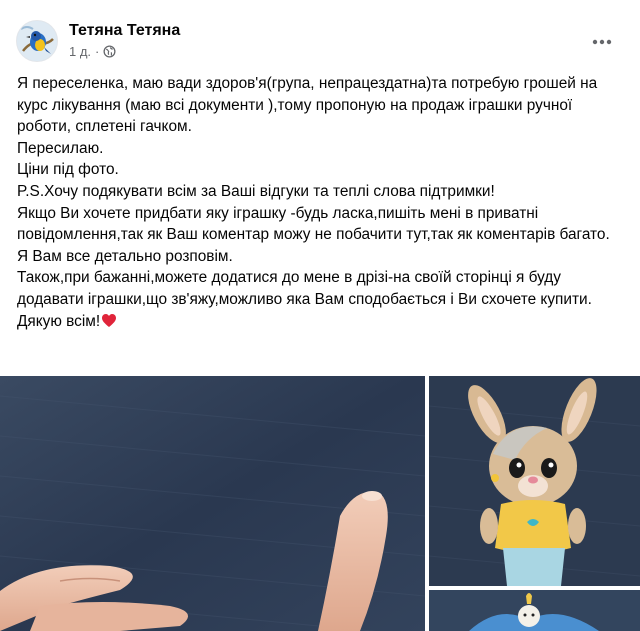 This screenshot has height=631, width=640. Describe the element at coordinates (109, 51) in the screenshot. I see `globe-icon` at that location.